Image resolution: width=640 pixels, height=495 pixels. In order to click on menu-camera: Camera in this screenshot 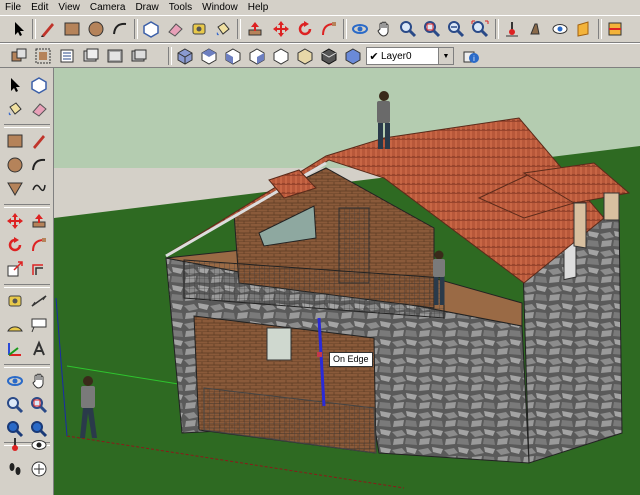, I will do `click(108, 7)`.